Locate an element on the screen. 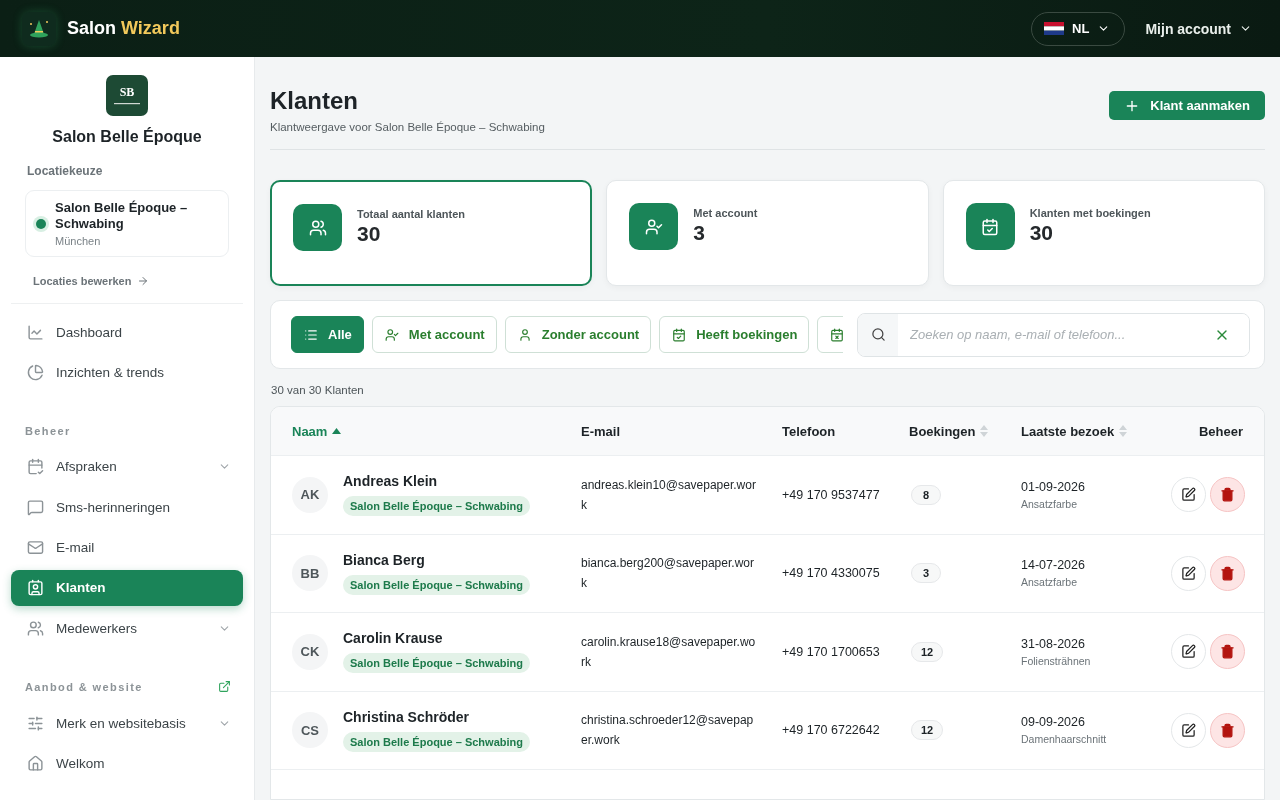  nav-item: Klanten is located at coordinates (127, 588).